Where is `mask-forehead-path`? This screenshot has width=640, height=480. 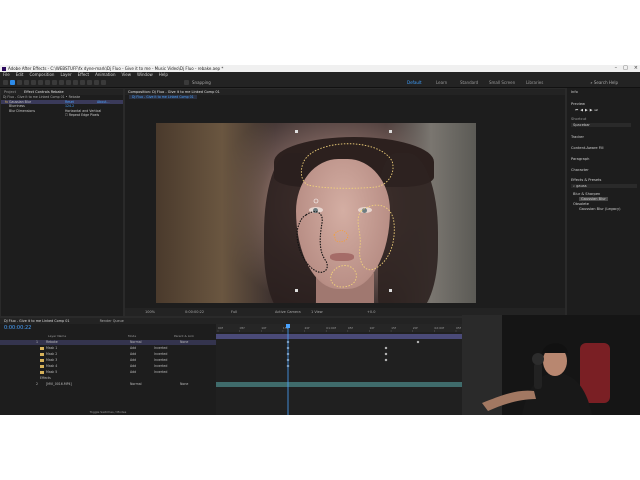 mask-forehead-path is located at coordinates (347, 166).